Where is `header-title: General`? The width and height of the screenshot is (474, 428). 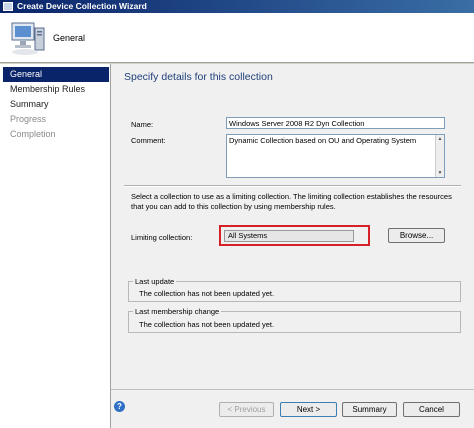 header-title: General is located at coordinates (69, 38).